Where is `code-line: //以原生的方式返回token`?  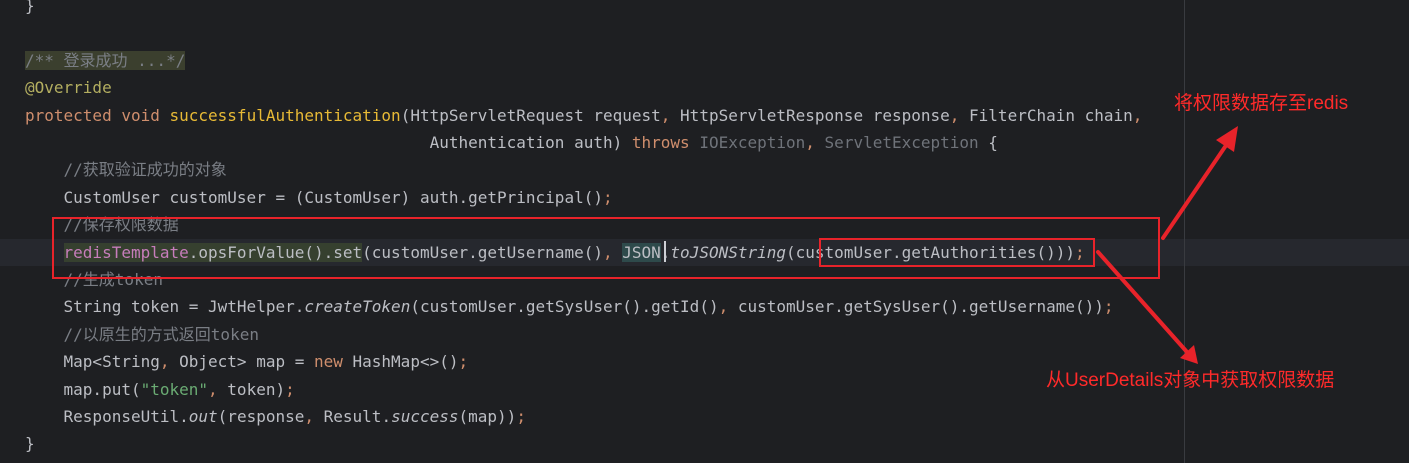
code-line: //以原生的方式返回token is located at coordinates (704, 334).